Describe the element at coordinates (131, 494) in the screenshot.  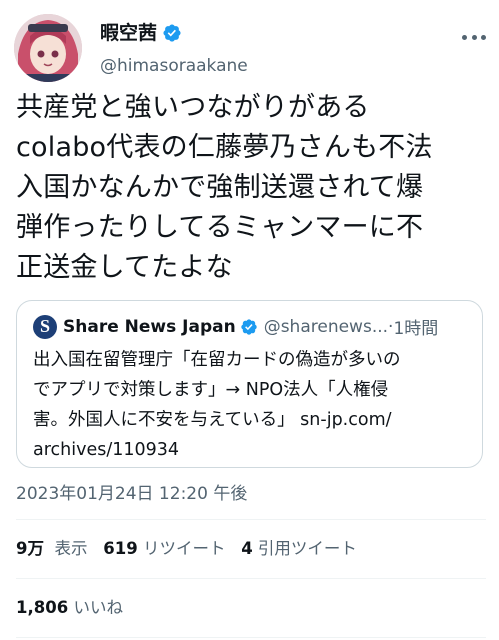
I see `tweet-timestamp: 2023年01月24日 12:20 午後` at that location.